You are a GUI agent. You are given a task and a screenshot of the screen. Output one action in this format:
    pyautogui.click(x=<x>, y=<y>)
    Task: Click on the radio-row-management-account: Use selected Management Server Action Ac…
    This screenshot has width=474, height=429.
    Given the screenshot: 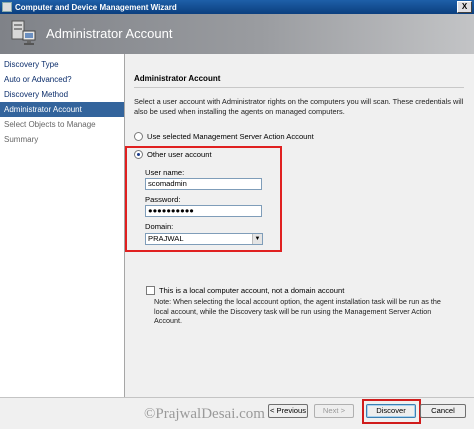 What is the action you would take?
    pyautogui.click(x=224, y=136)
    